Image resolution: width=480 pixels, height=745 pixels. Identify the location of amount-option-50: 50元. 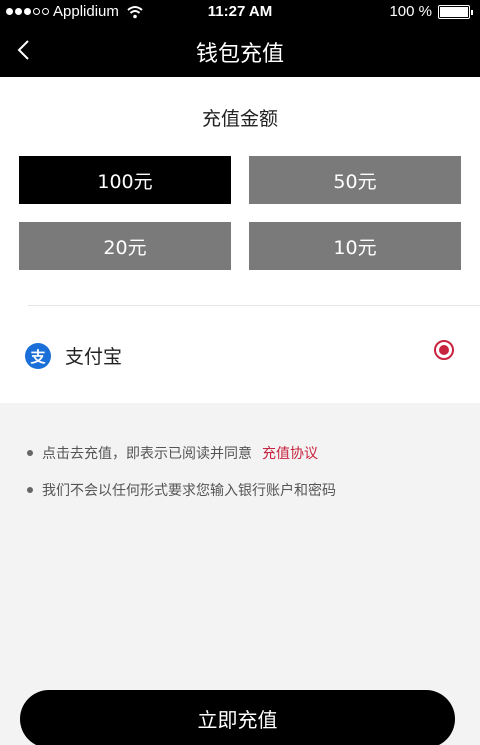
(355, 180).